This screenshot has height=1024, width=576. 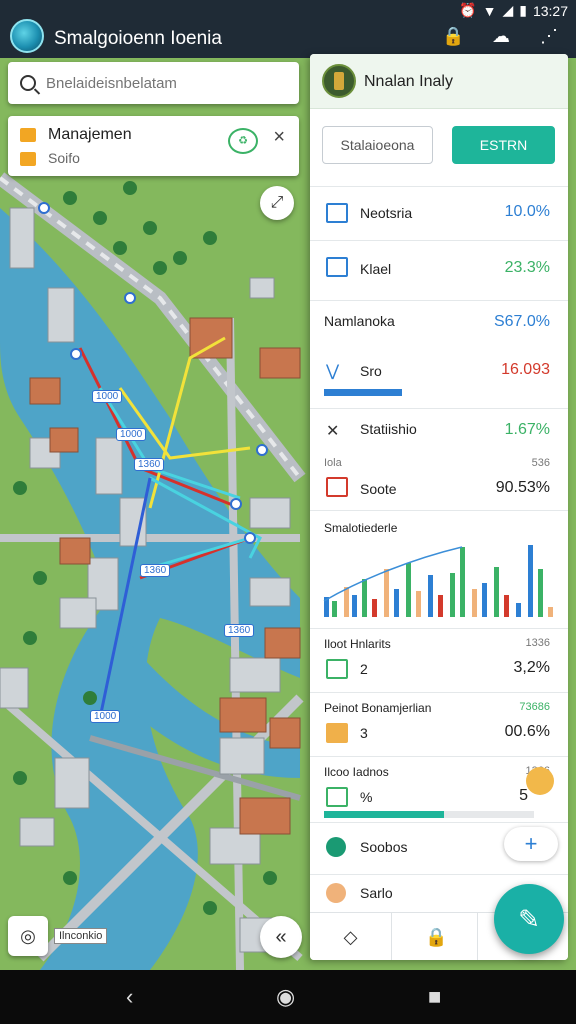 What do you see at coordinates (408, 81) in the screenshot?
I see `panel-title: Nnalan Inaly` at bounding box center [408, 81].